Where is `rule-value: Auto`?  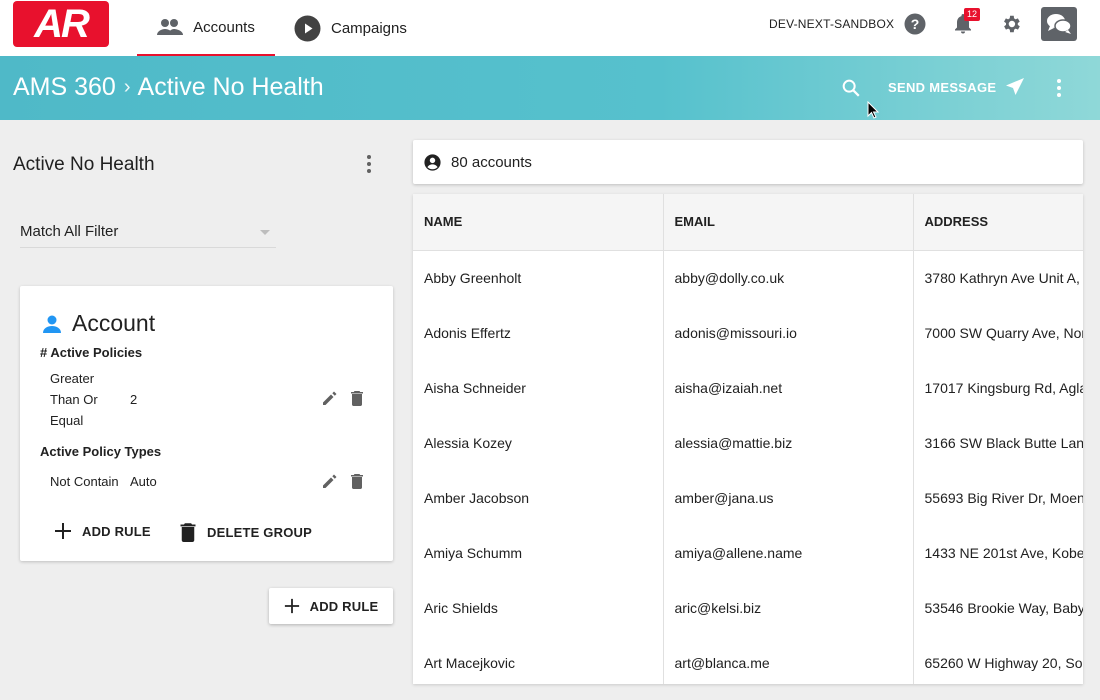
rule-value: Auto is located at coordinates (143, 481).